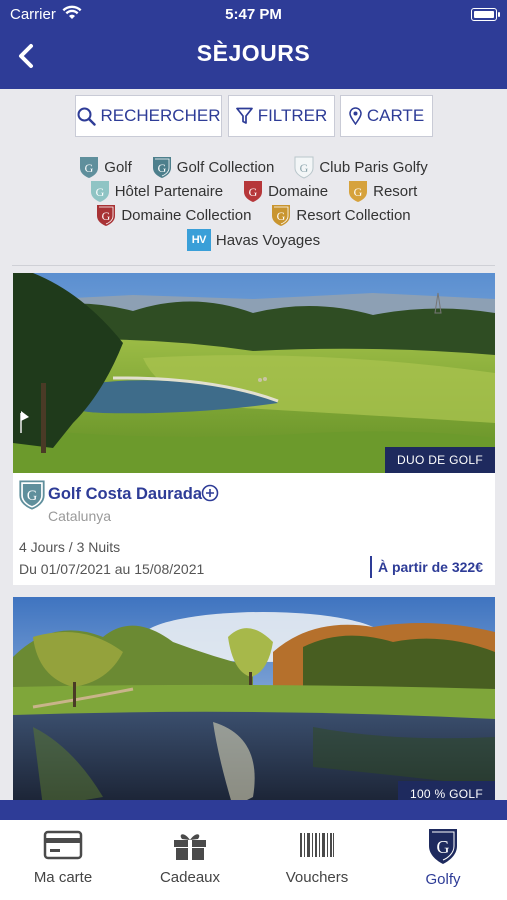 This screenshot has height=900, width=507. Describe the element at coordinates (443, 879) in the screenshot. I see `tab-label: Golfy` at that location.